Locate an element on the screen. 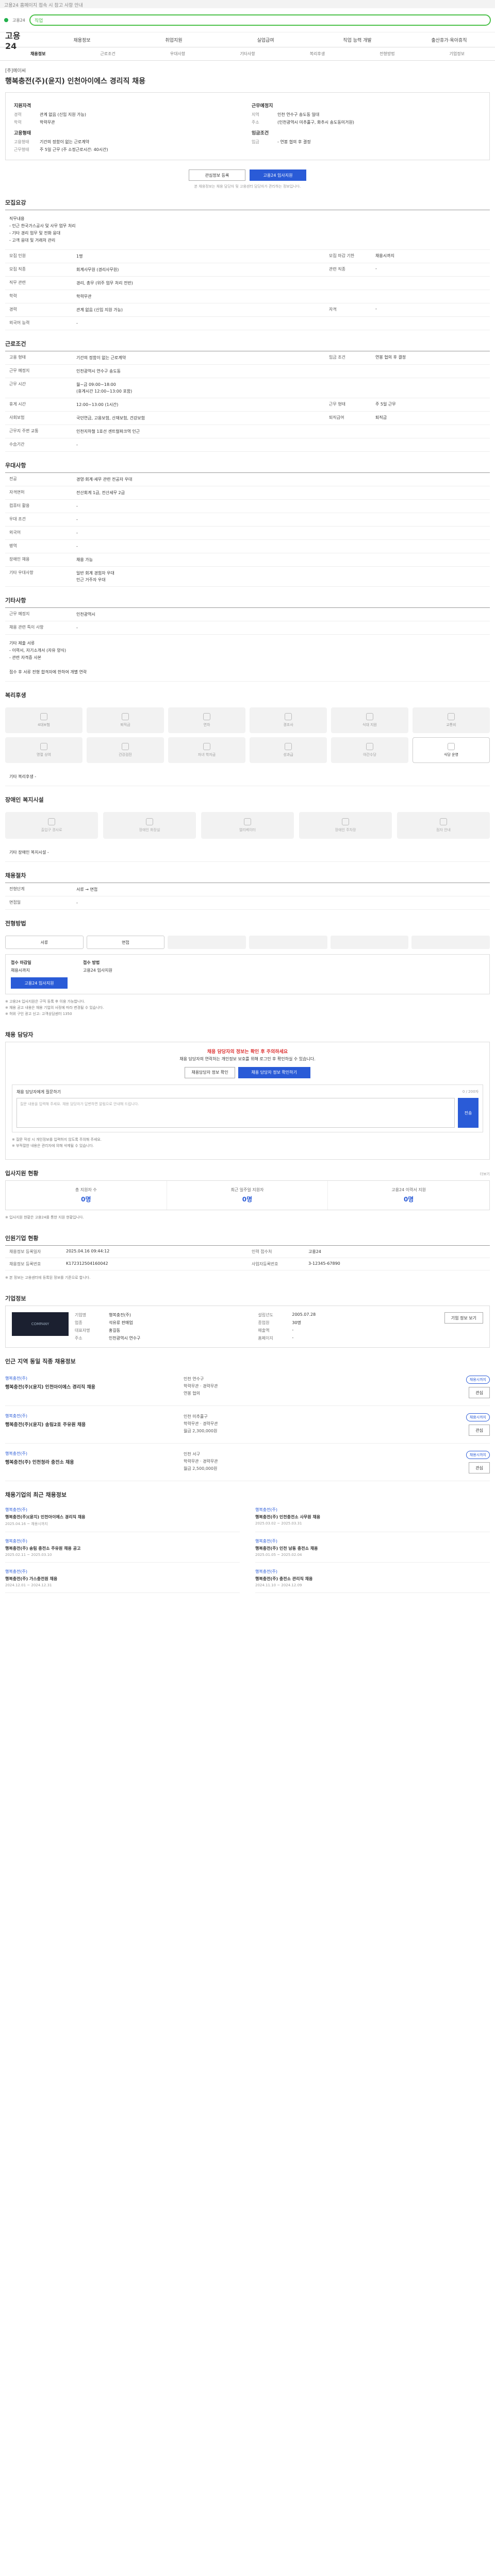  biz-job-title: 행복충전(주) 가스충전원 채용 is located at coordinates (123, 1579).